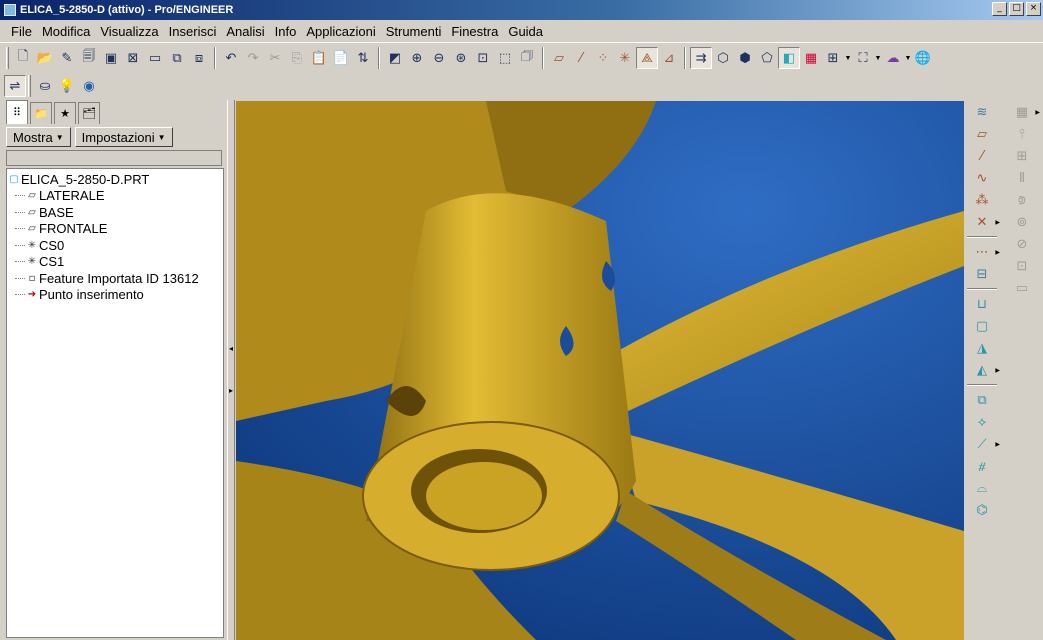  Describe the element at coordinates (89, 58) in the screenshot. I see `save-copy-icon: 🗐` at that location.